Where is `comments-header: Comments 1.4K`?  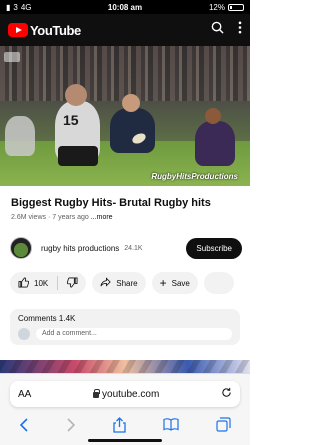 comments-header: Comments 1.4K is located at coordinates (47, 318).